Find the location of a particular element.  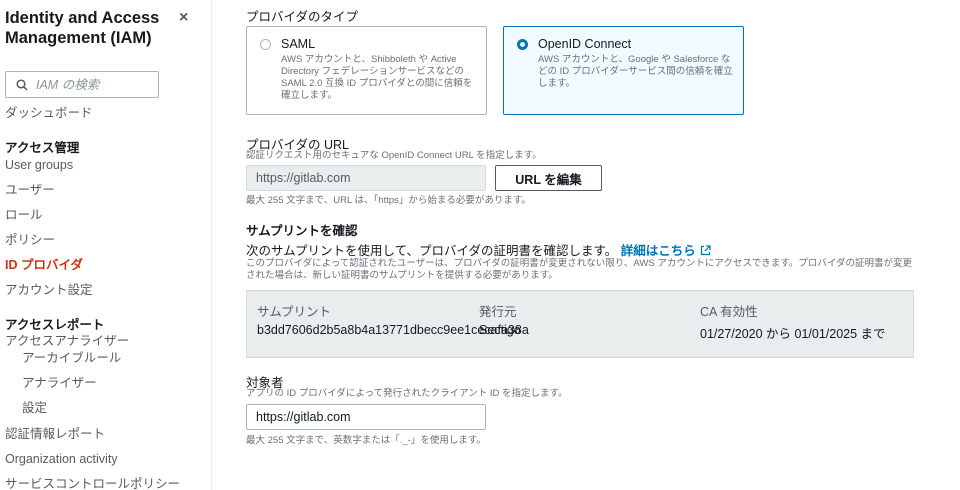

thumbprint-intro-text: 次のサムプリントを使用して、プロバイダの証明書を確認します。 is located at coordinates (432, 251).